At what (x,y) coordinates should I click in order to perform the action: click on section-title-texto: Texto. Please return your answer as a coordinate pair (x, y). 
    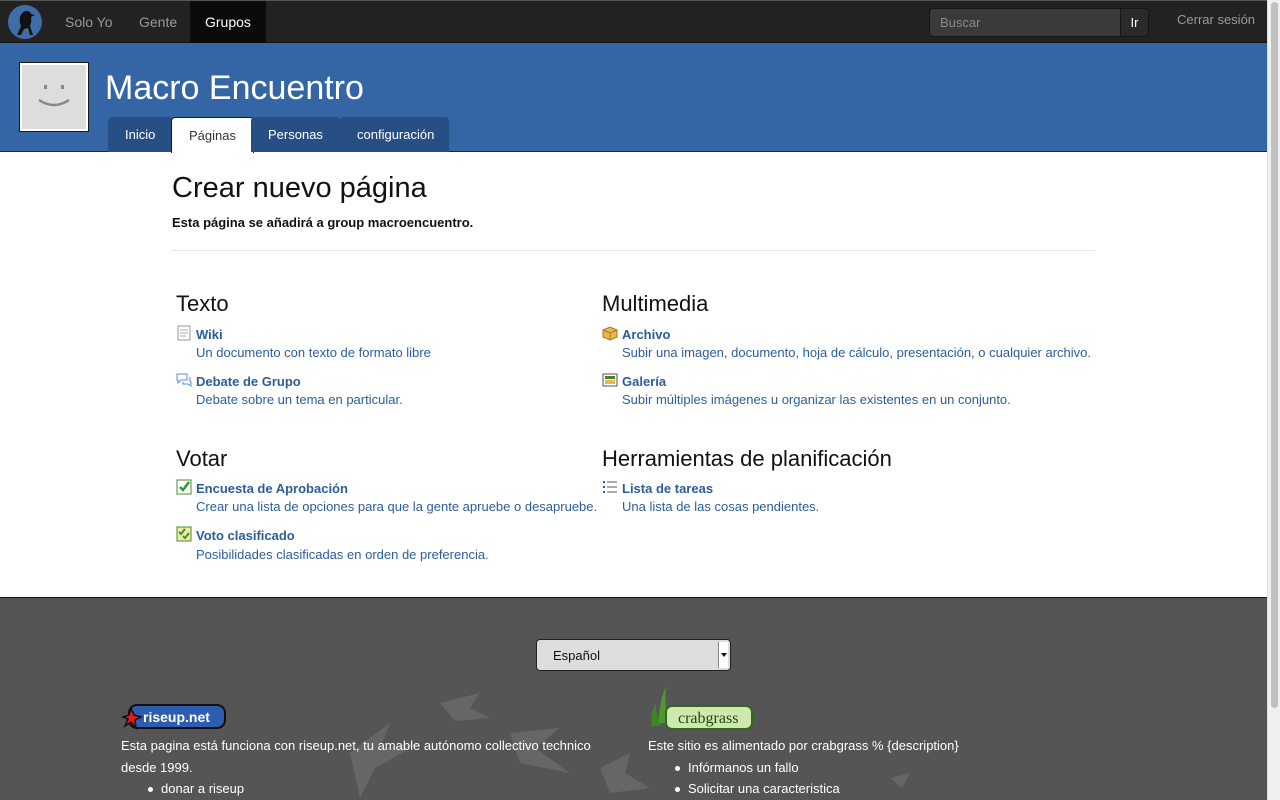
    Looking at the image, I should click on (202, 303).